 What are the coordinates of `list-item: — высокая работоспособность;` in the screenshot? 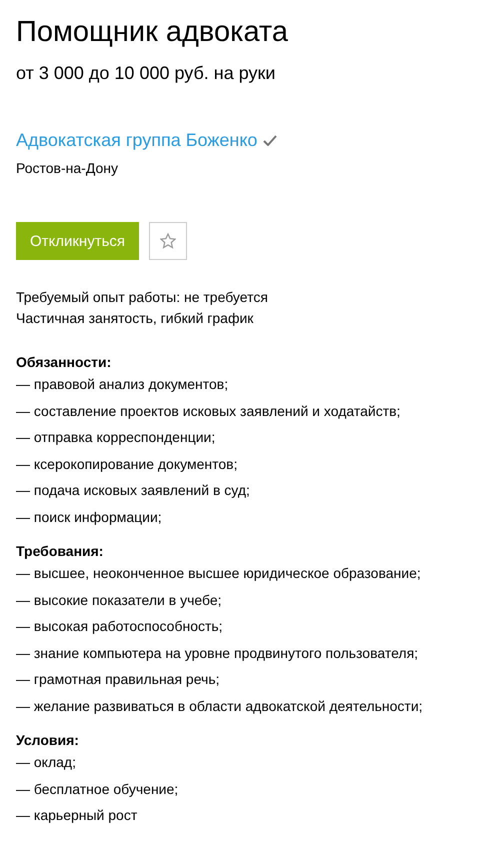 It's located at (120, 626).